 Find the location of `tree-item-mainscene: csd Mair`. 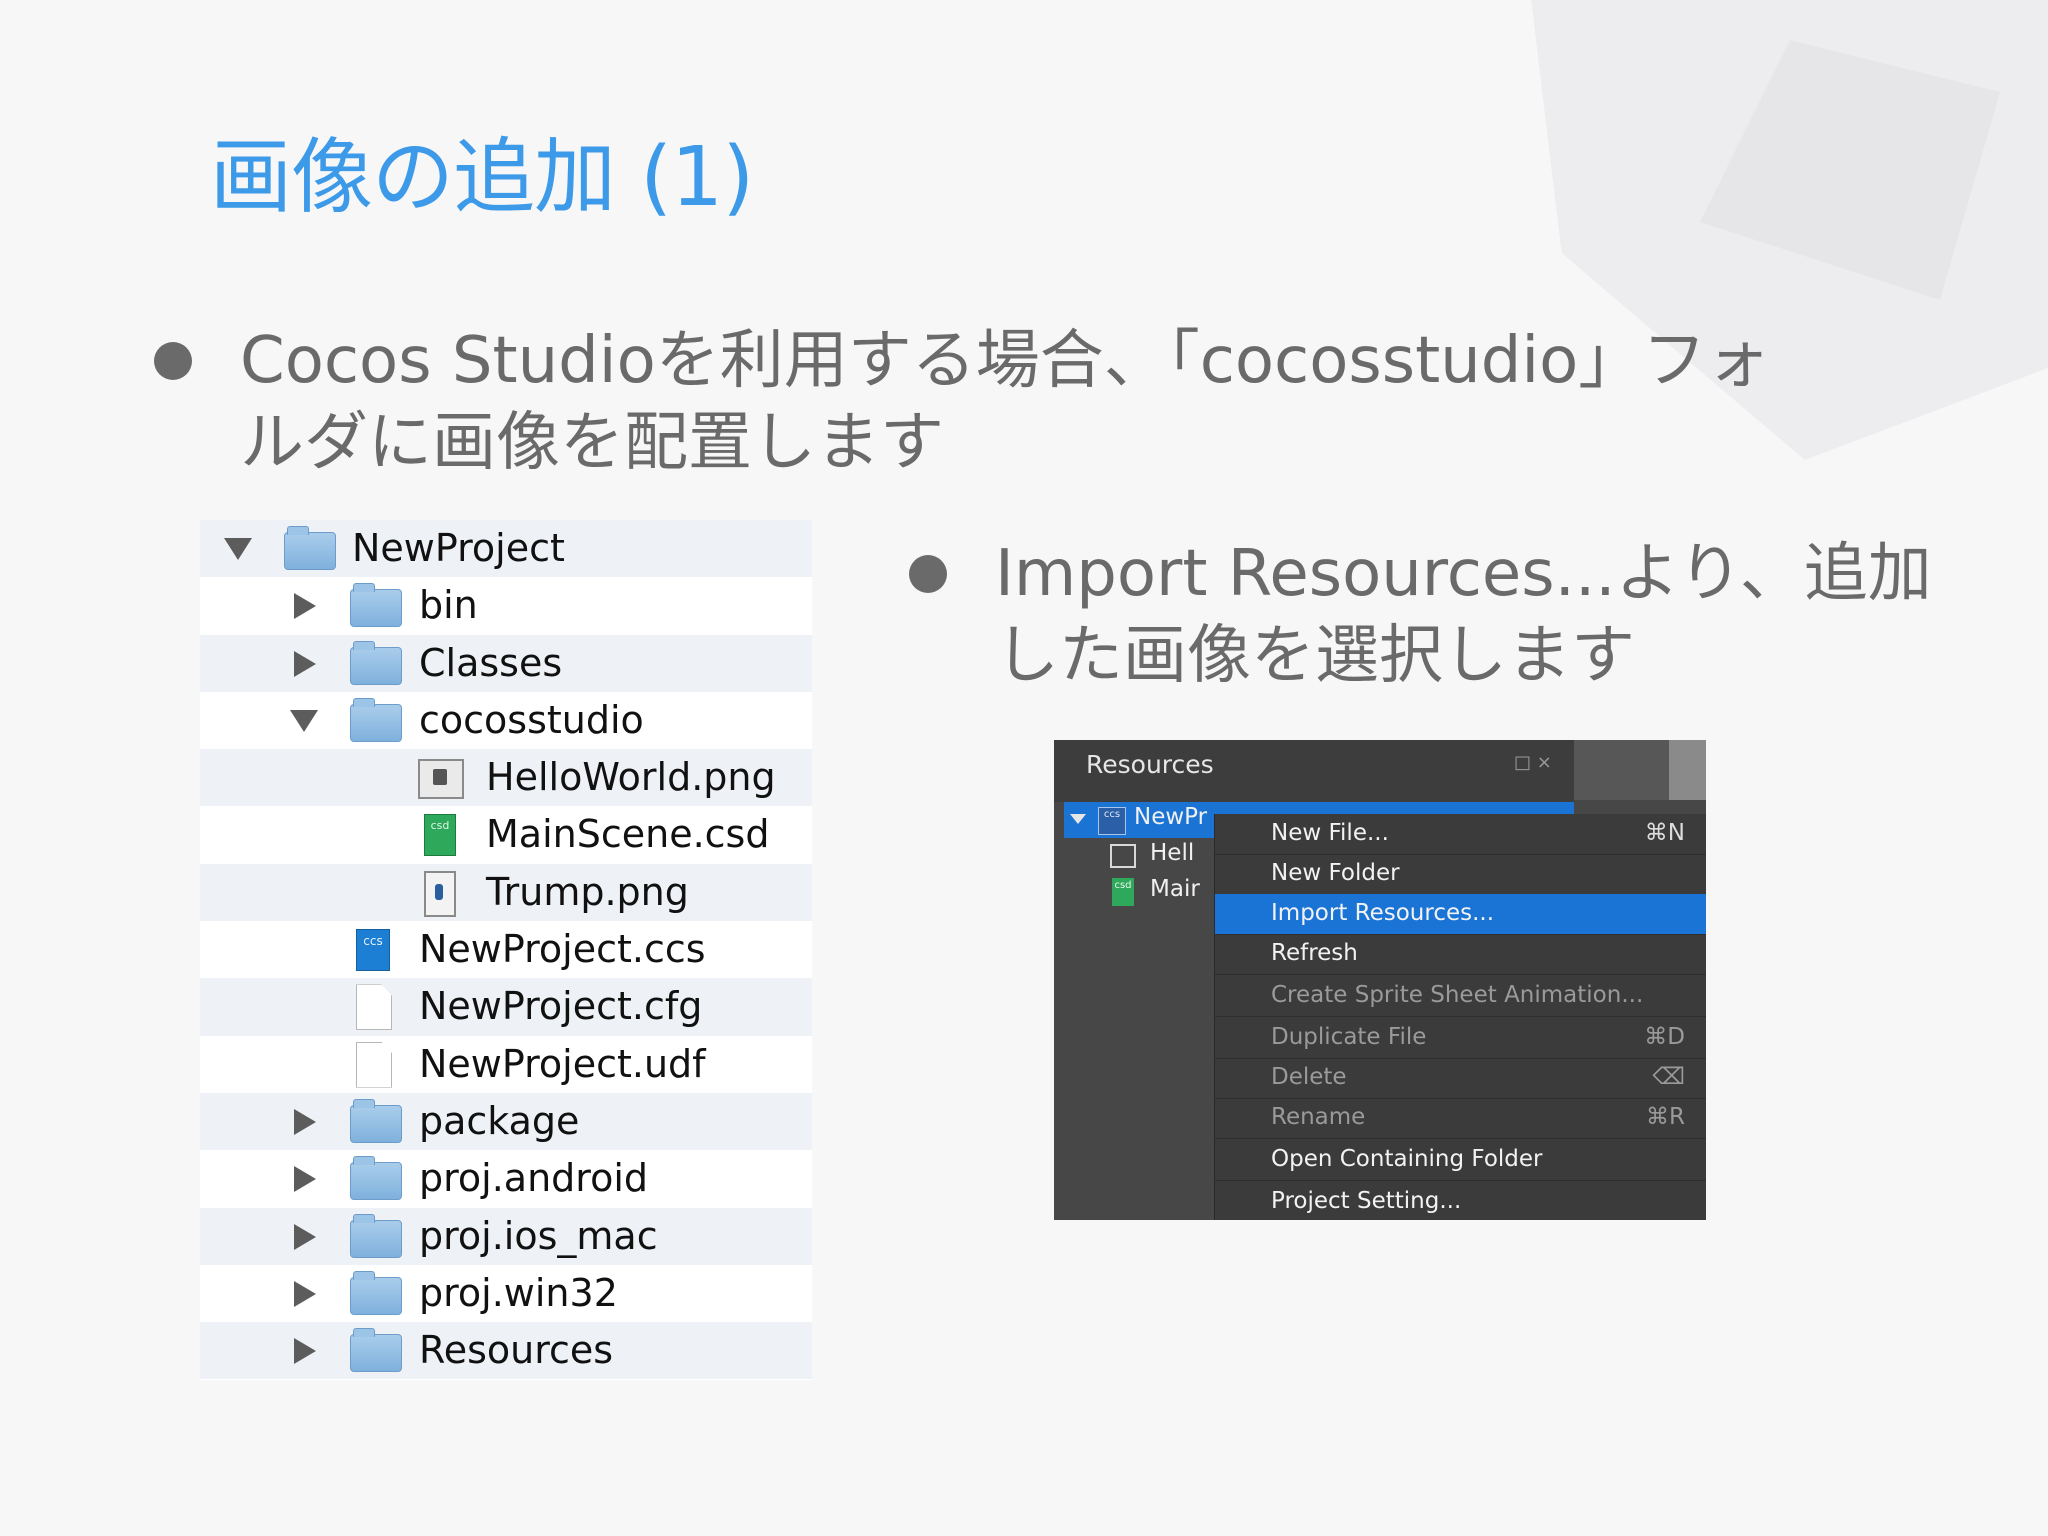

tree-item-mainscene: csd Mair is located at coordinates (1165, 893).